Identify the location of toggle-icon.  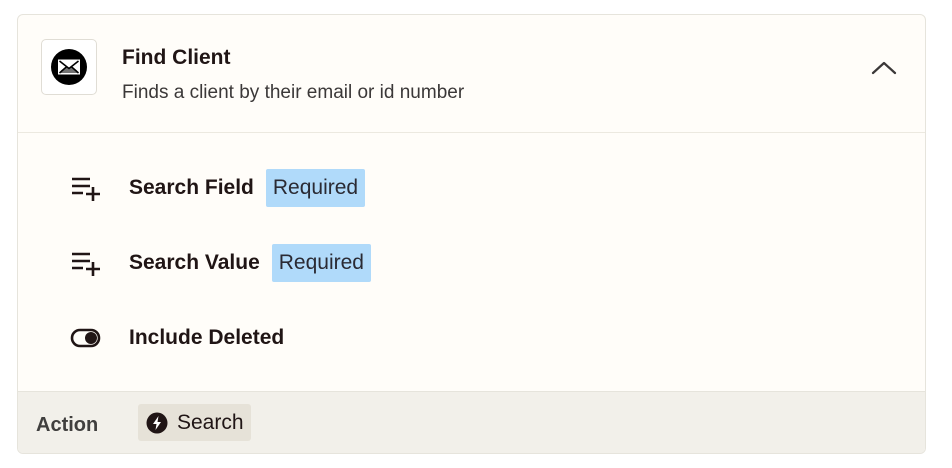
(86, 338).